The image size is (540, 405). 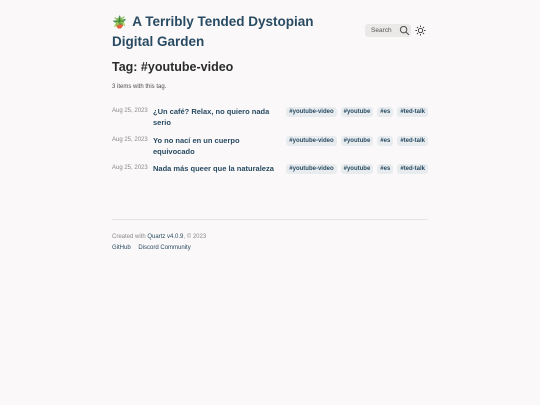 What do you see at coordinates (215, 146) in the screenshot?
I see `item-title-link: Yo no nací en un cuerpo equivocado` at bounding box center [215, 146].